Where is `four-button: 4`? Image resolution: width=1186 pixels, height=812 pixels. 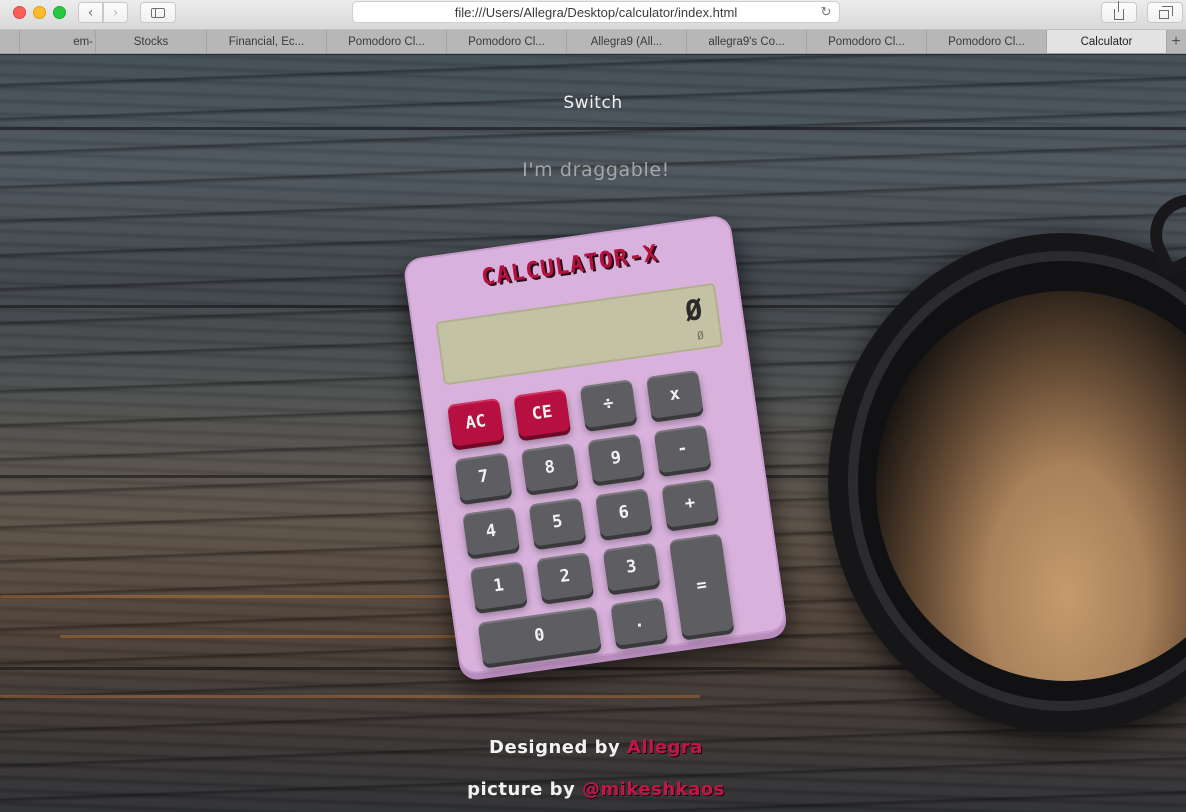 four-button: 4 is located at coordinates (491, 531).